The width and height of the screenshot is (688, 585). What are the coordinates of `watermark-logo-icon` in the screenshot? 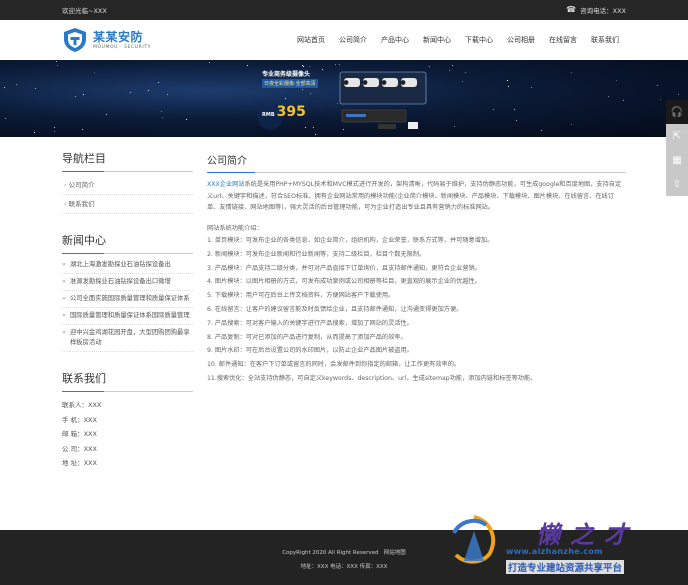 It's located at (474, 539).